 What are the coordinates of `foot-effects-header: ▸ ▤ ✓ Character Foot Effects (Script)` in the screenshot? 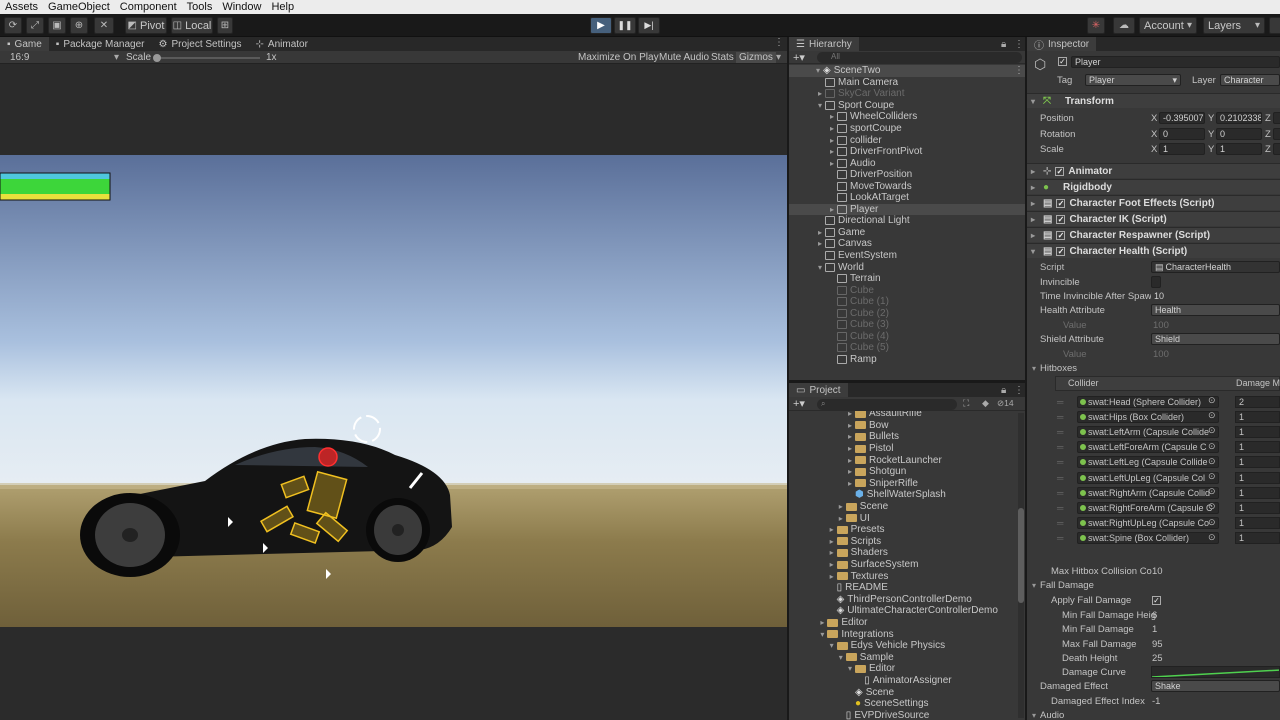 It's located at (1153, 202).